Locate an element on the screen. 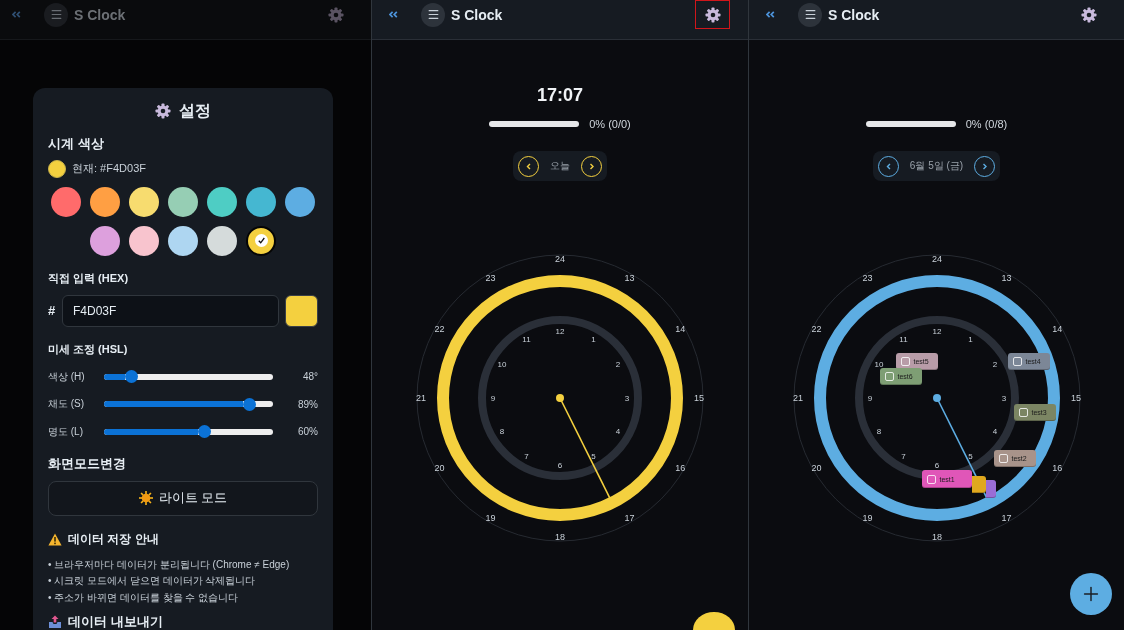  slider-label: 채도 (S) is located at coordinates (67, 404).